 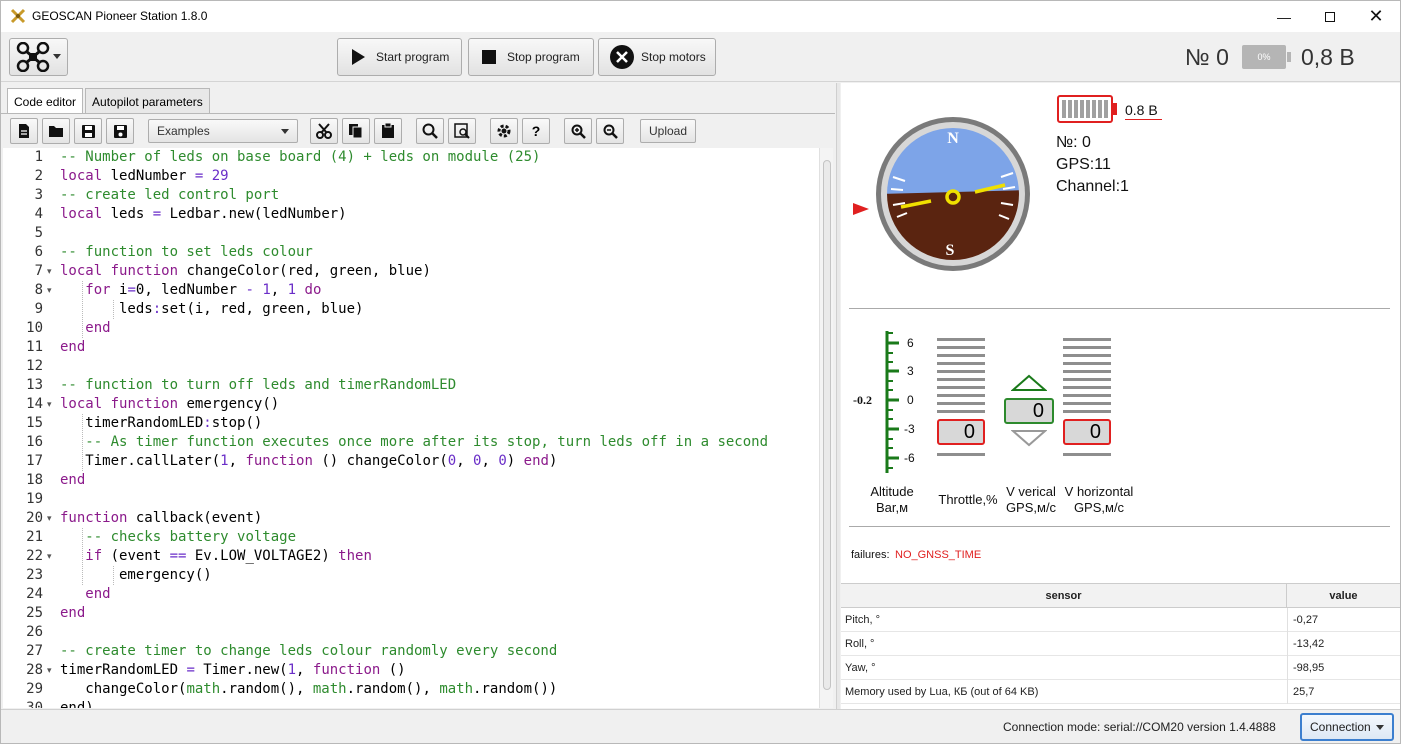 What do you see at coordinates (81, 271) in the screenshot?
I see `code-token: local` at bounding box center [81, 271].